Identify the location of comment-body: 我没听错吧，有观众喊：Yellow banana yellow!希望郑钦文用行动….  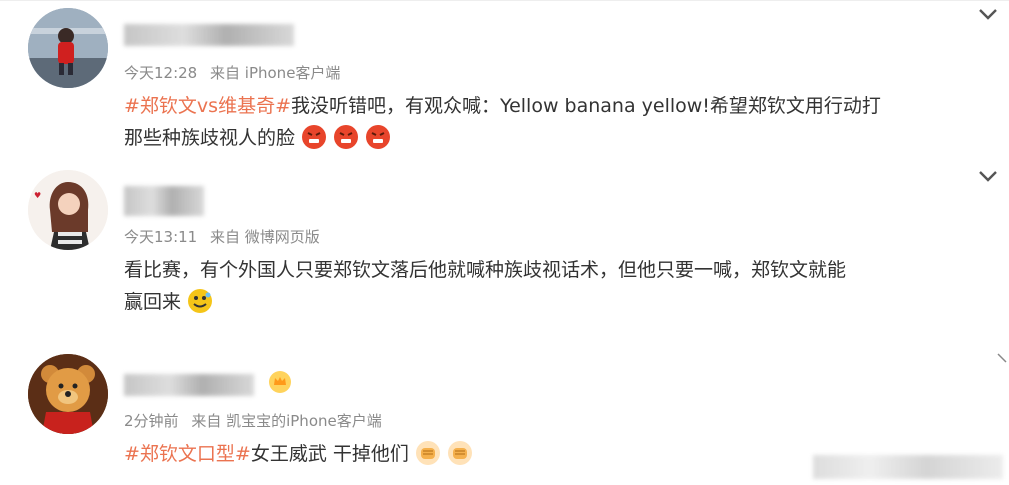
(585, 106).